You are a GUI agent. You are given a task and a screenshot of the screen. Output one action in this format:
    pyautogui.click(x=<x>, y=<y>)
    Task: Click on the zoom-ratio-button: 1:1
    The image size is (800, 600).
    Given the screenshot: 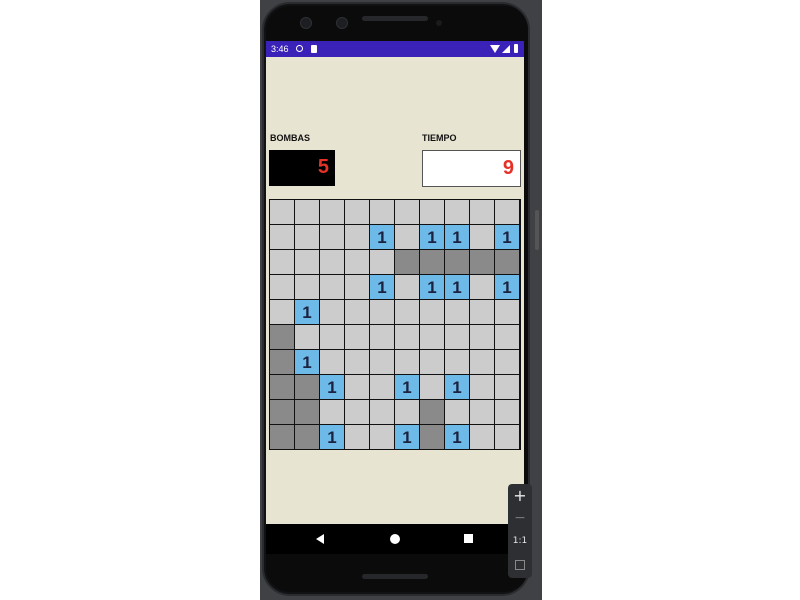 What is the action you would take?
    pyautogui.click(x=520, y=541)
    